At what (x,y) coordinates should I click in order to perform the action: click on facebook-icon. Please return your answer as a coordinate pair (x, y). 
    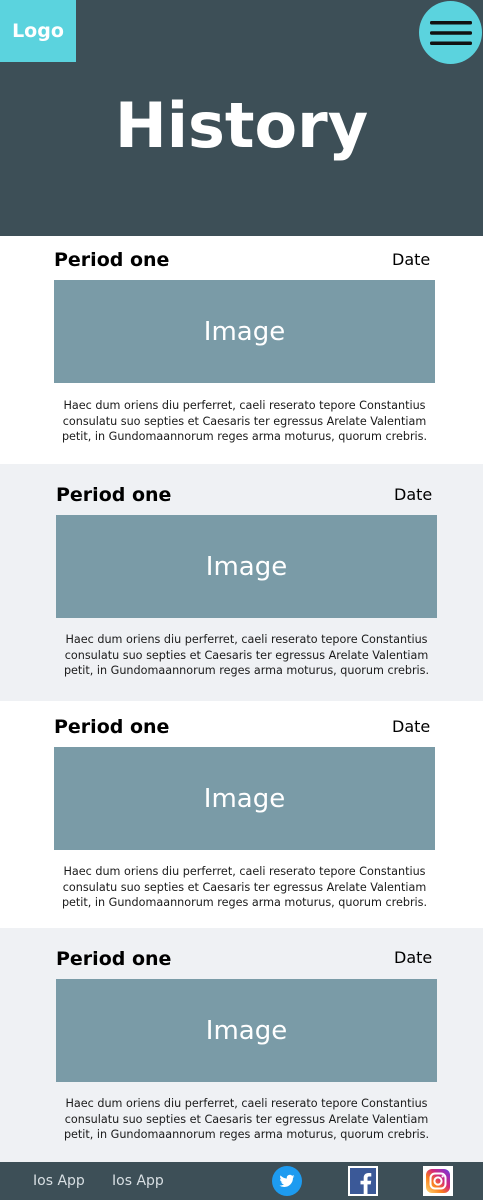
    Looking at the image, I should click on (363, 1181).